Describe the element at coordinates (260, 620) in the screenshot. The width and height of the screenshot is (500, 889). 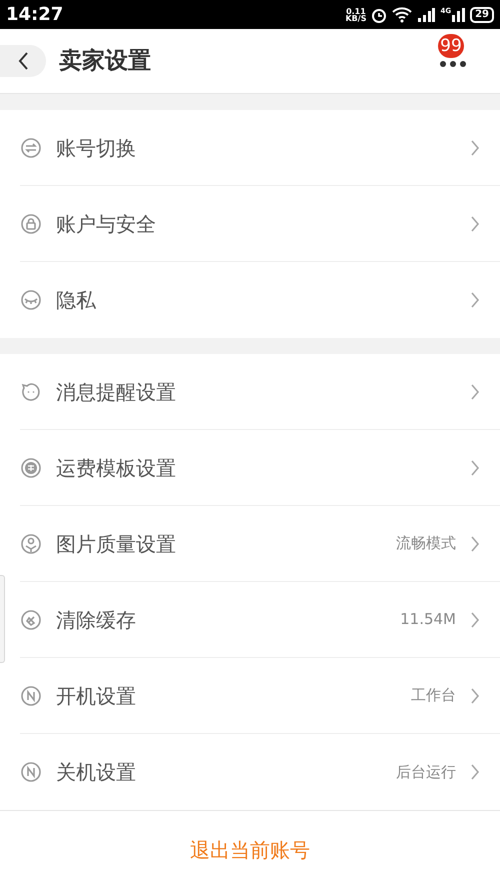
I see `settings-row: 清除缓存 11.54M` at that location.